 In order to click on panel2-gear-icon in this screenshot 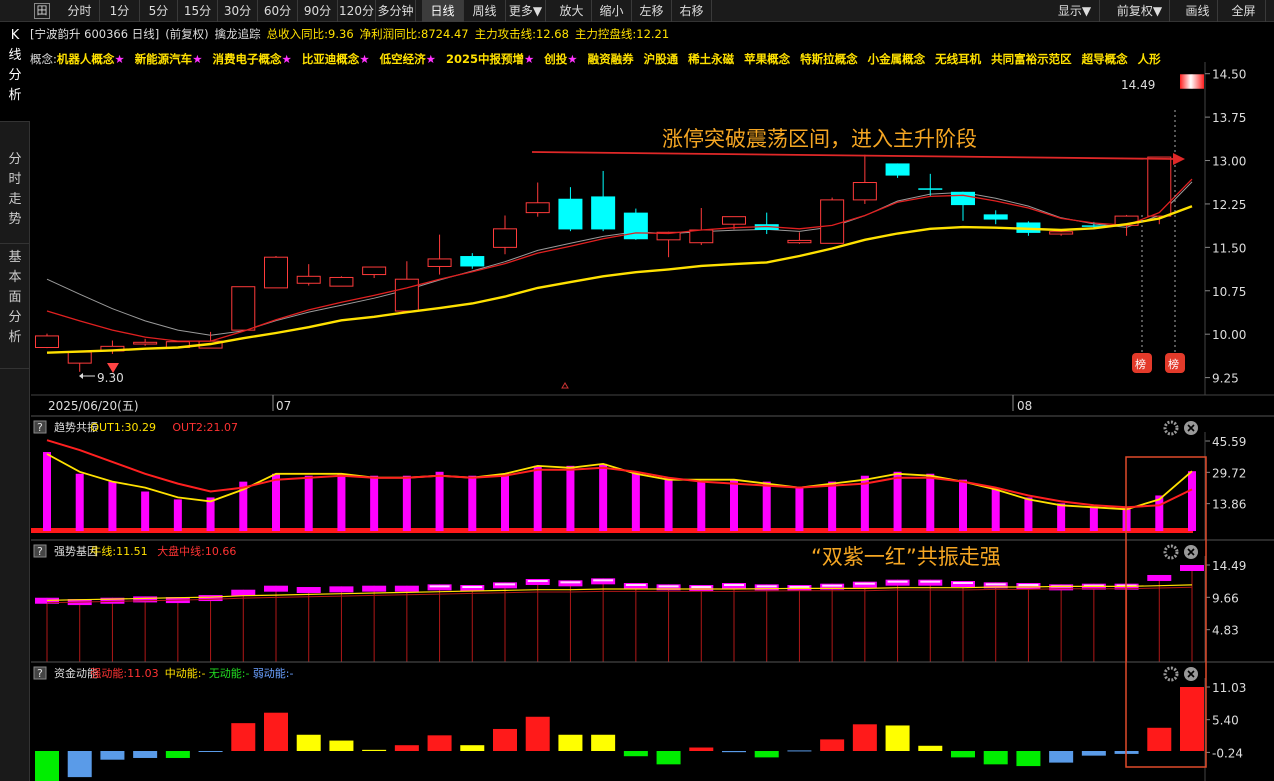, I will do `click(1171, 552)`.